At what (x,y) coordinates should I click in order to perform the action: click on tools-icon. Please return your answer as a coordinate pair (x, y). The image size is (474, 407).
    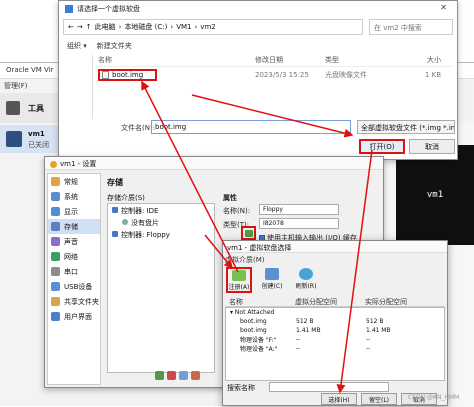
    Looking at the image, I should click on (13, 108).